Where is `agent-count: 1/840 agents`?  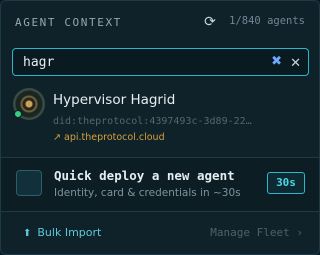
agent-count: 1/840 agents is located at coordinates (267, 21).